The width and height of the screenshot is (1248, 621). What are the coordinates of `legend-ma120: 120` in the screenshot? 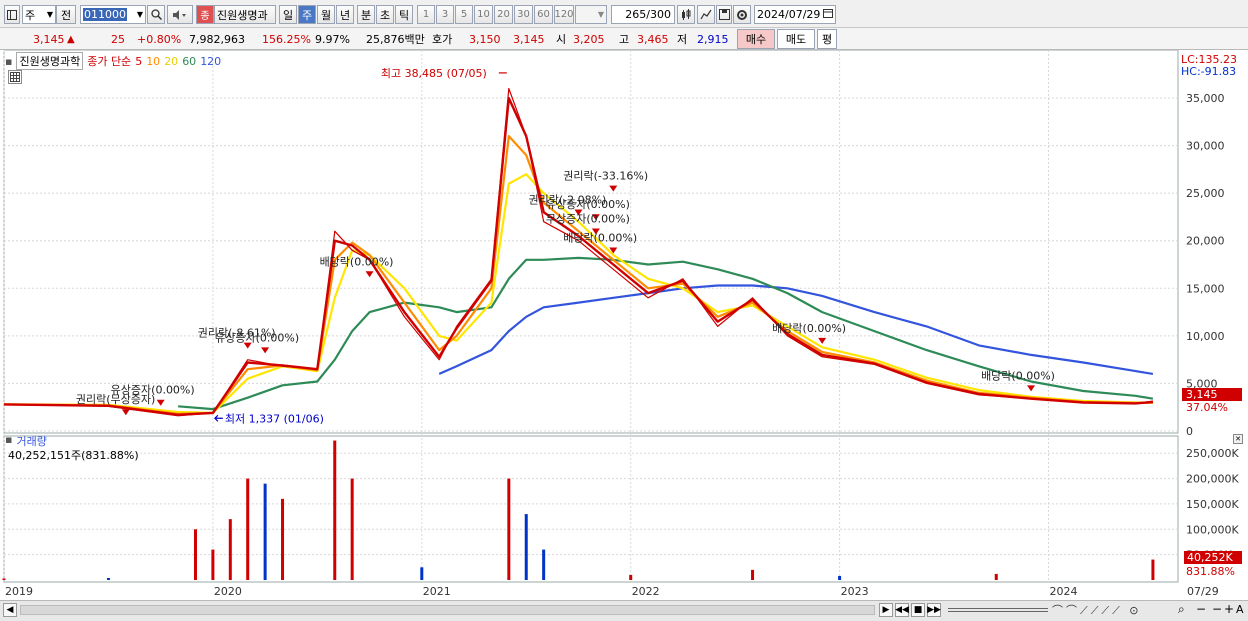 It's located at (210, 61).